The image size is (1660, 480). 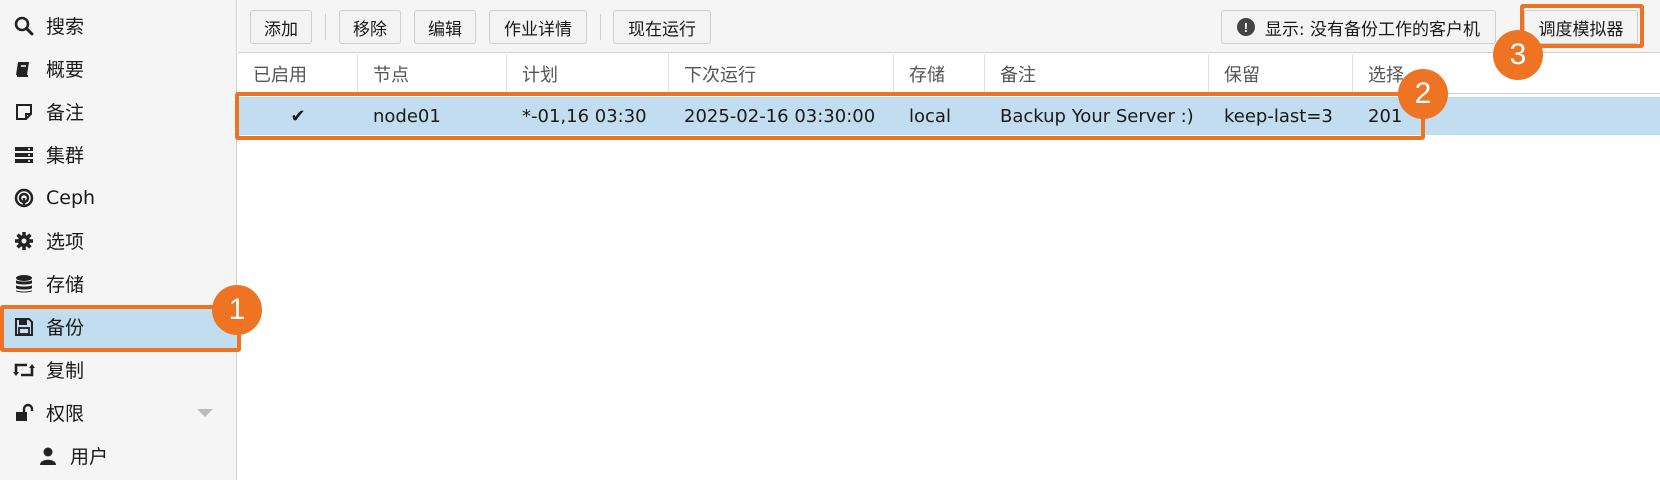 I want to click on sidebar-item-label: Ceph, so click(x=71, y=197).